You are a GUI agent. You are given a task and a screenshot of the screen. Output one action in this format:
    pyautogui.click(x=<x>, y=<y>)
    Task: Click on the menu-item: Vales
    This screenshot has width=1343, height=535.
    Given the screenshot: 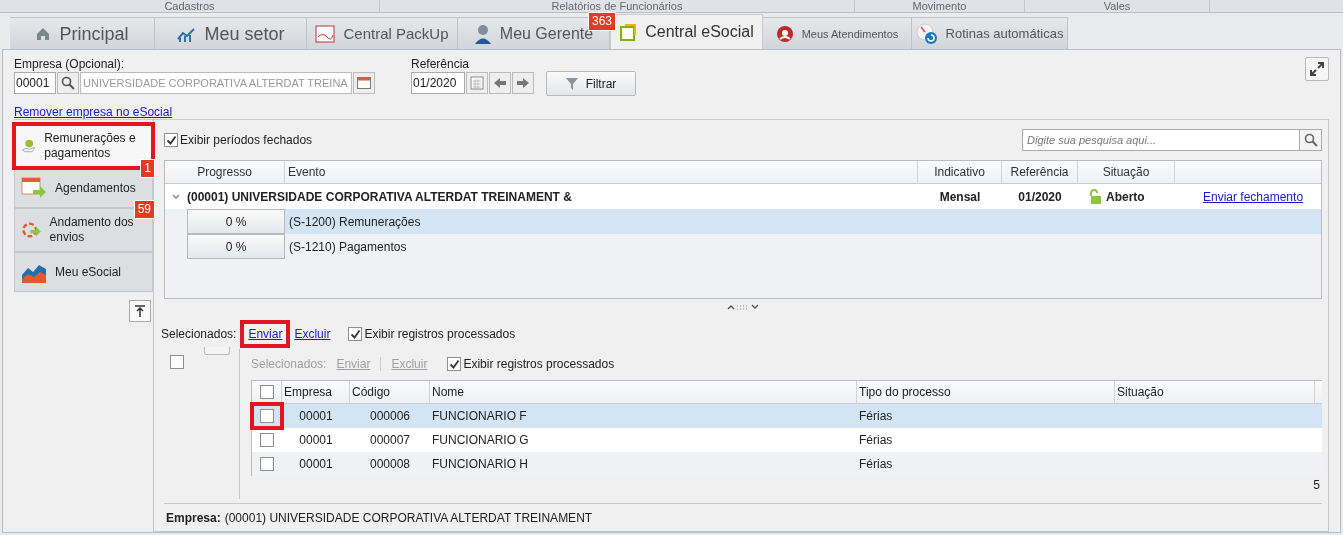 What is the action you would take?
    pyautogui.click(x=1117, y=6)
    